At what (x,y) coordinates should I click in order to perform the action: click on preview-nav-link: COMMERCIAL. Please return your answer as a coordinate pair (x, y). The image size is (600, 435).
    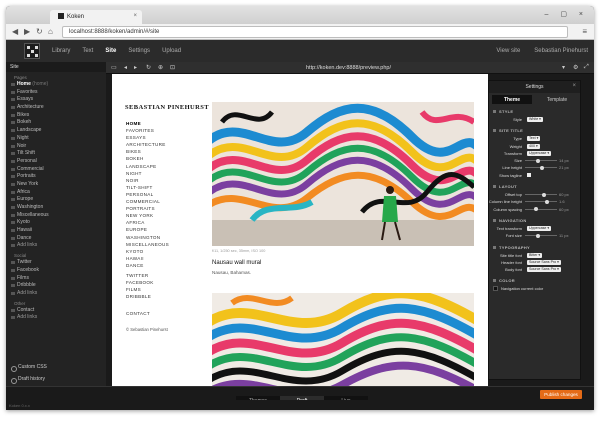
    Looking at the image, I should click on (147, 201).